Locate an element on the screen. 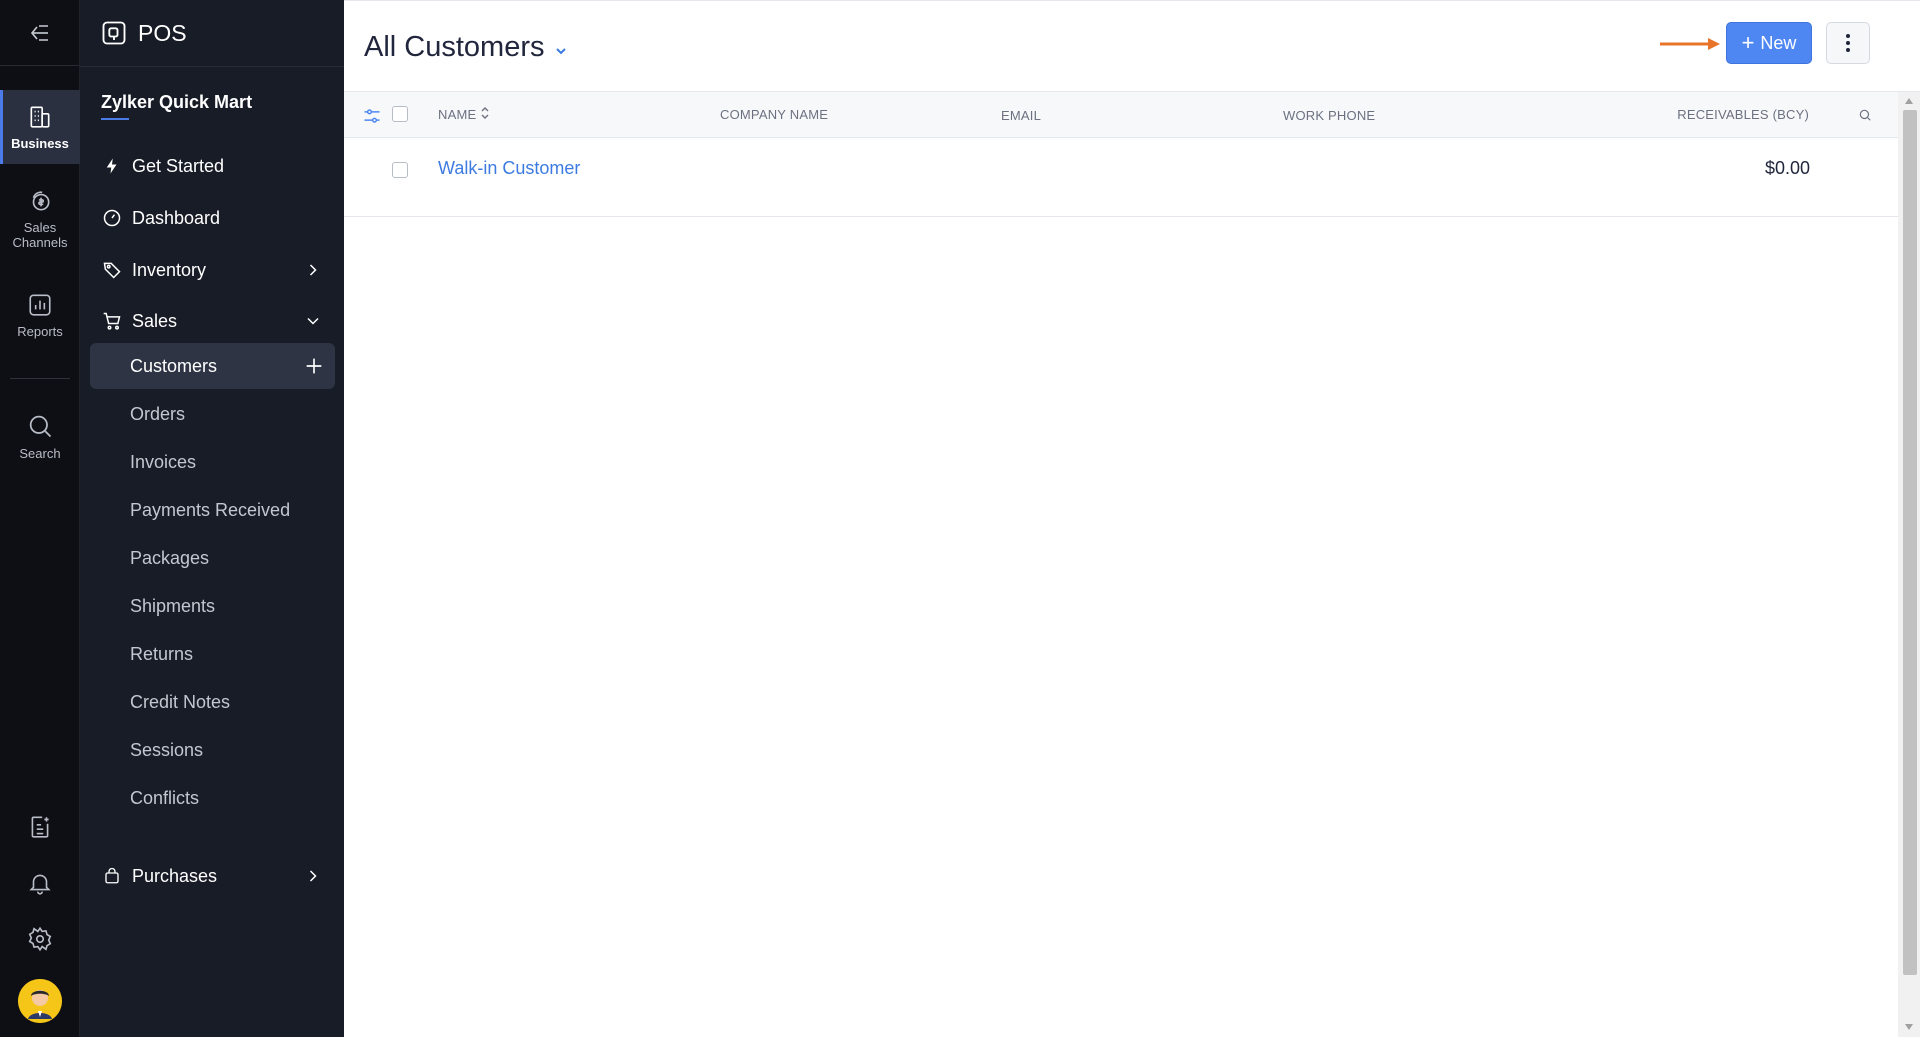 The width and height of the screenshot is (1920, 1037). user-avatar is located at coordinates (40, 1001).